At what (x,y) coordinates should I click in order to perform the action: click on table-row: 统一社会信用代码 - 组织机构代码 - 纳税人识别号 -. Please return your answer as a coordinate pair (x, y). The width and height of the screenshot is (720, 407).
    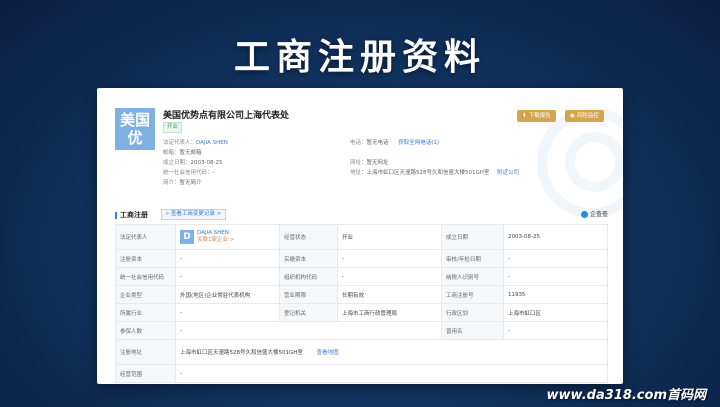
    Looking at the image, I should click on (361, 276).